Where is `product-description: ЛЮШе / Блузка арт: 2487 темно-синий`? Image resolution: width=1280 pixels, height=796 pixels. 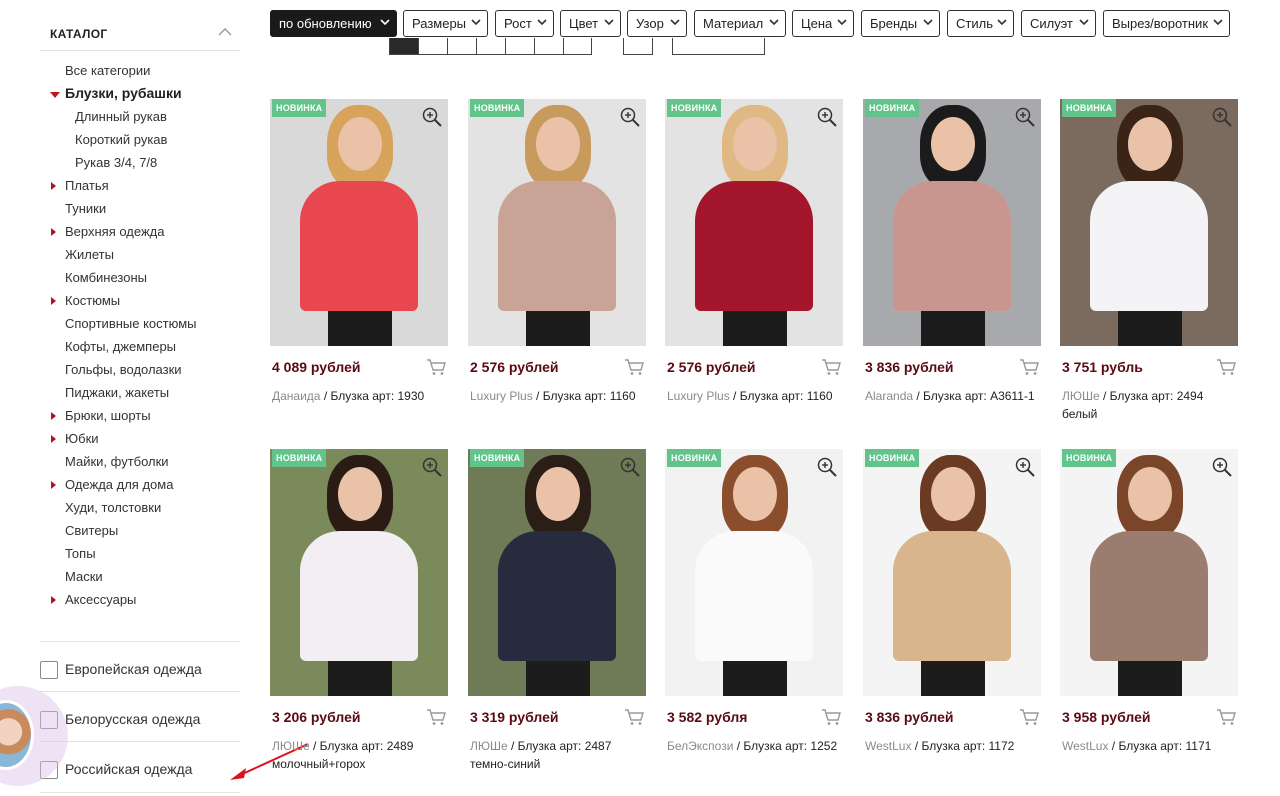
product-description: ЛЮШе / Блузка арт: 2487 темно-синий is located at coordinates (560, 755).